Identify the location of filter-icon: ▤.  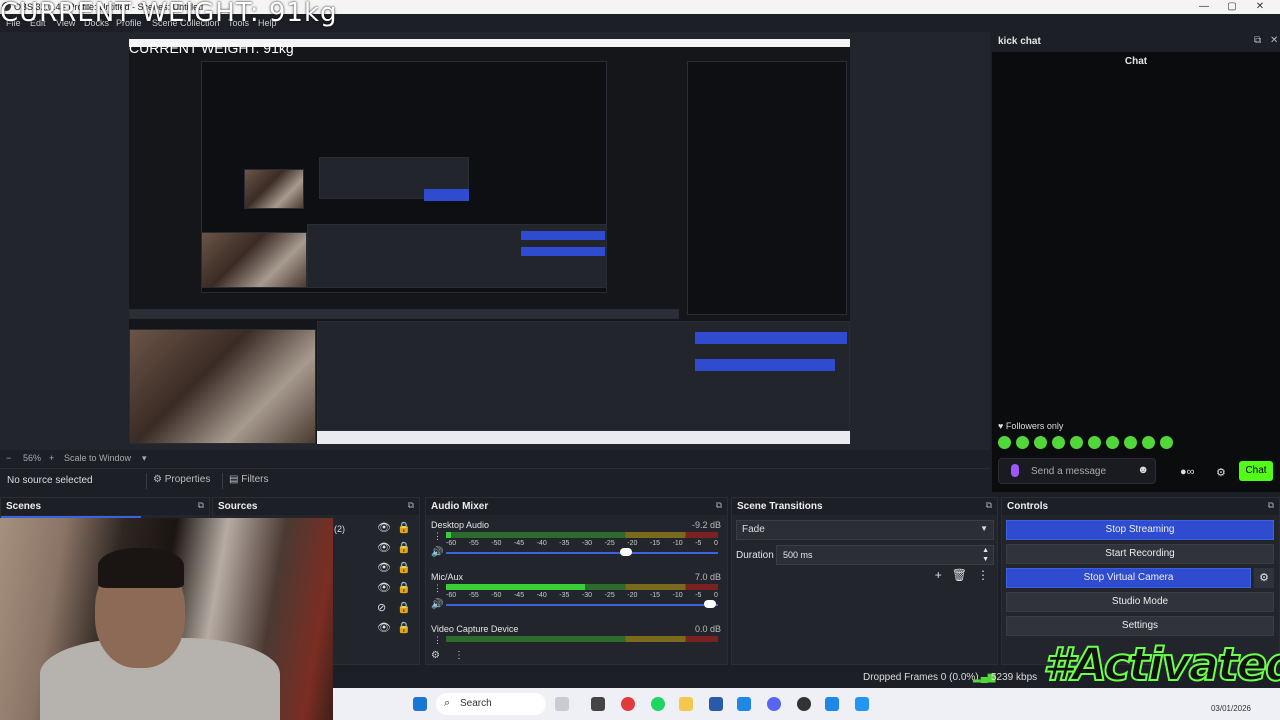
(235, 479).